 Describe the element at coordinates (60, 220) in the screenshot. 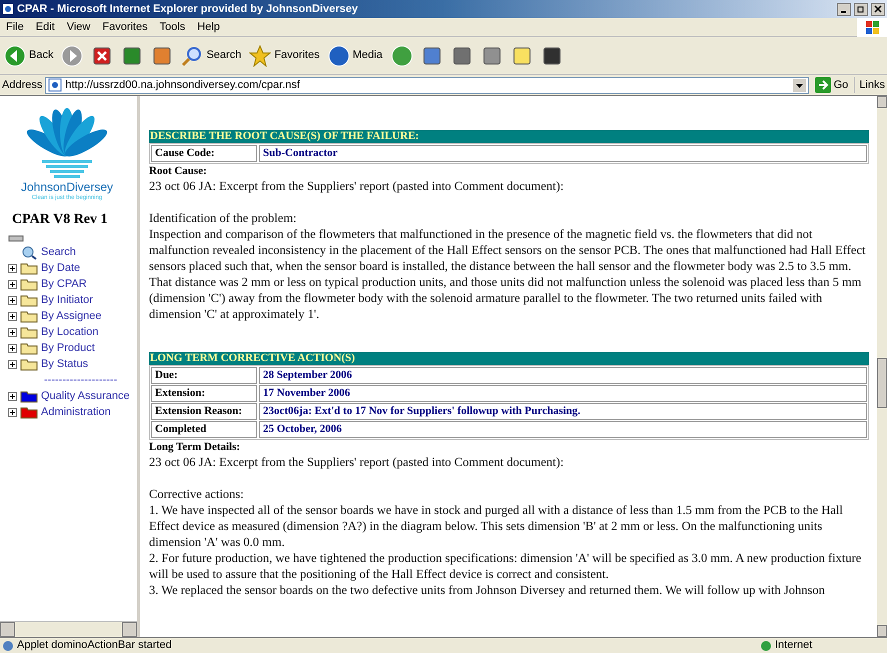

I see `database-title: CPAR V8 Rev 1` at that location.